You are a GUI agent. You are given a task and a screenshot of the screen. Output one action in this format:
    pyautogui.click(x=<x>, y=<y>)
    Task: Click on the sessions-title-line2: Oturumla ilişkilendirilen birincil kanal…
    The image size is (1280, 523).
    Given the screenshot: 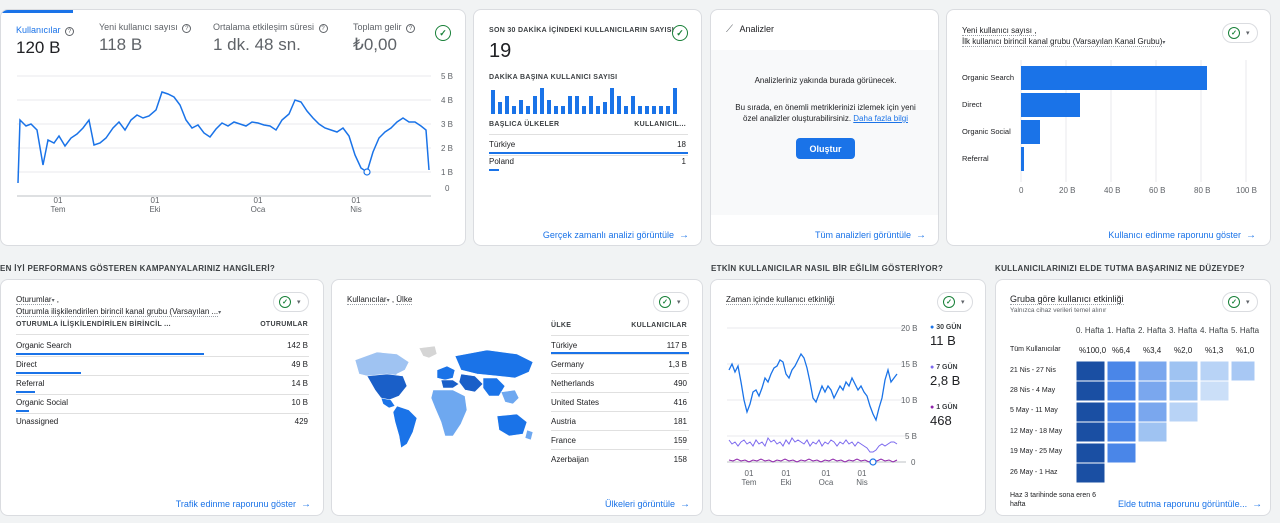 What is the action you would take?
    pyautogui.click(x=119, y=312)
    